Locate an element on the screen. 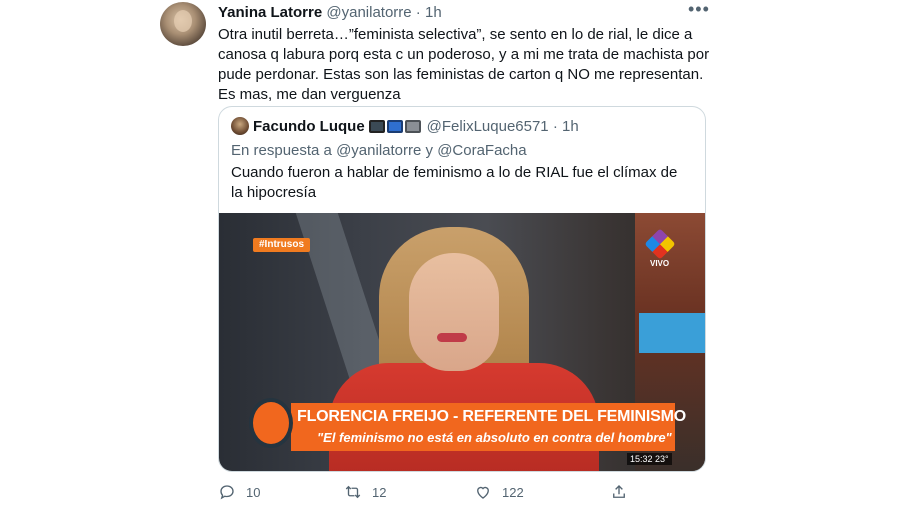 The width and height of the screenshot is (900, 505). reply-button: 10 is located at coordinates (239, 492).